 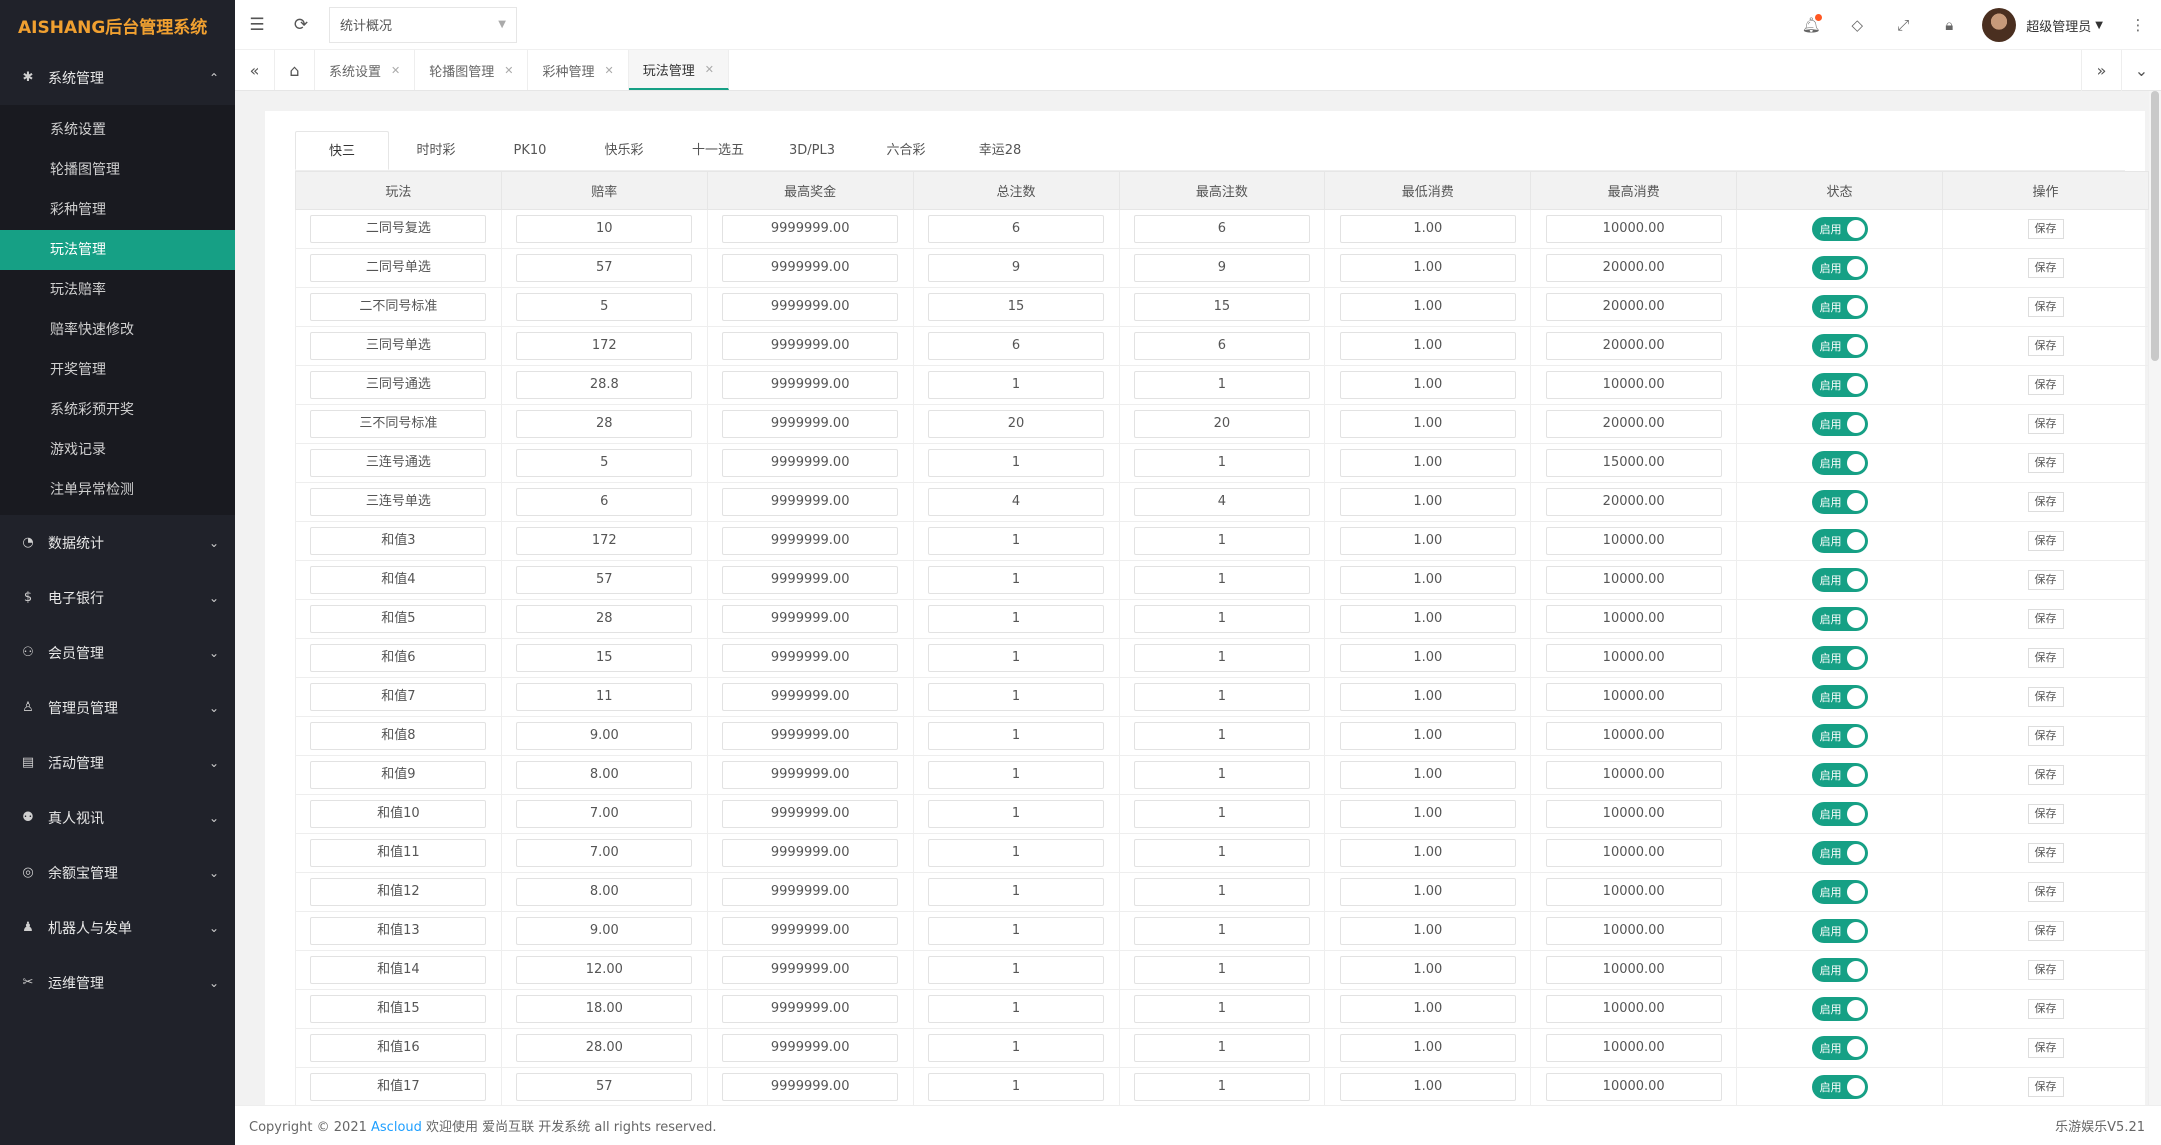 I want to click on sidebar-sub-item: 系统彩预开奖, so click(x=117, y=410).